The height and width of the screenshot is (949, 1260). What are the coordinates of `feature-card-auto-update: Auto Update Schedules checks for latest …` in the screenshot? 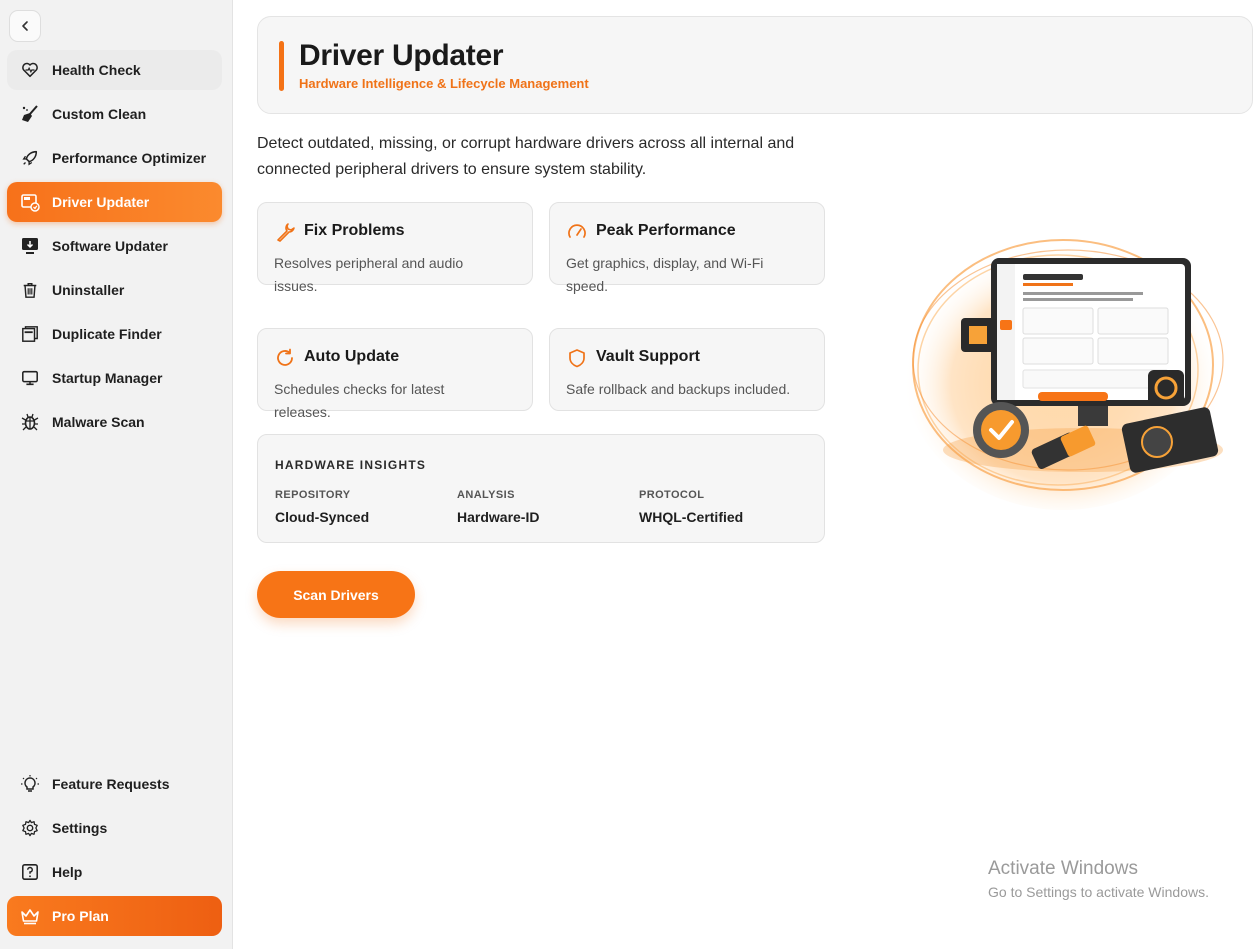 It's located at (395, 374).